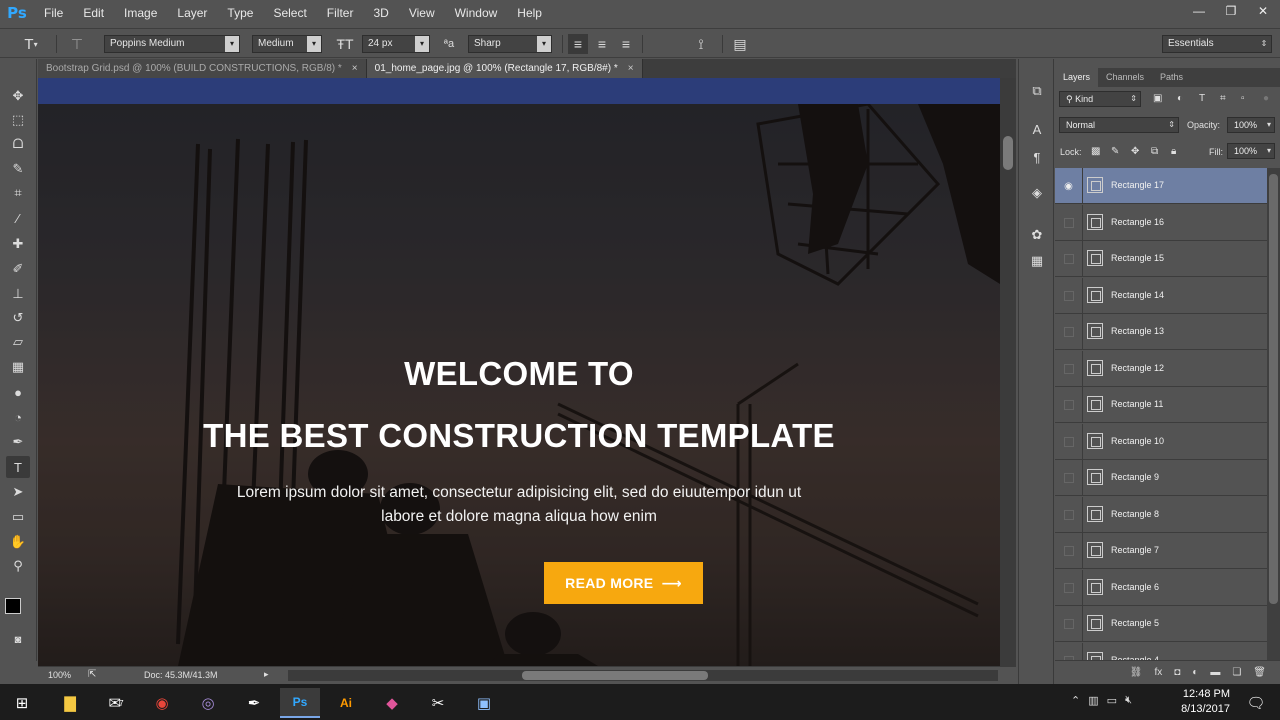 This screenshot has height=720, width=1280. Describe the element at coordinates (602, 44) in the screenshot. I see `align-center-icon: ≡` at that location.